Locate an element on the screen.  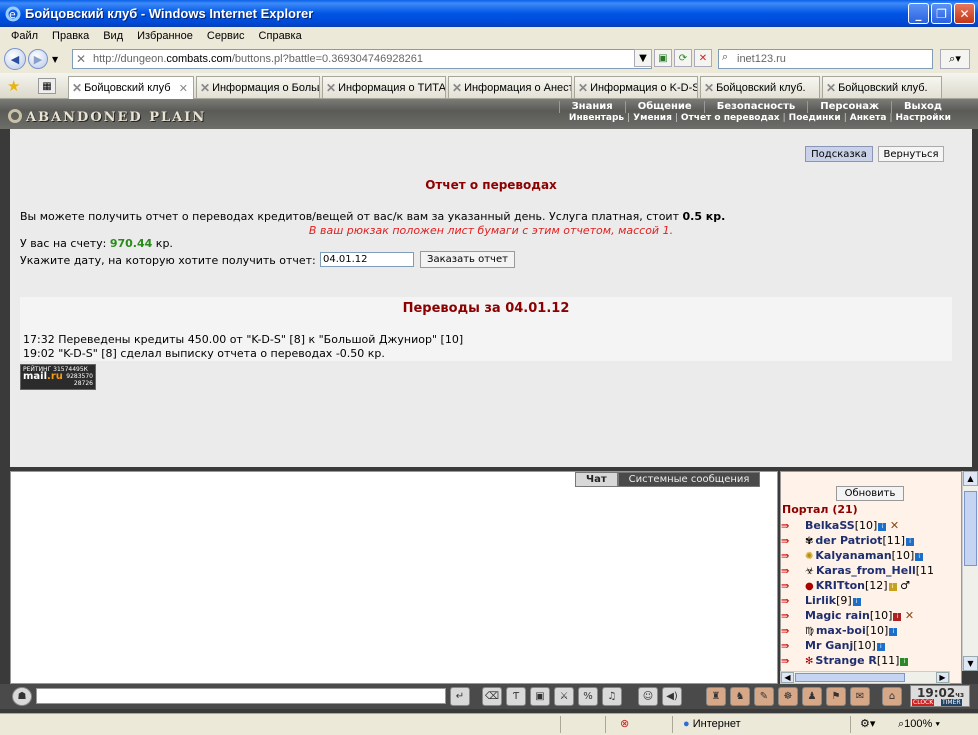
user-name: max-boi is located at coordinates (841, 630).